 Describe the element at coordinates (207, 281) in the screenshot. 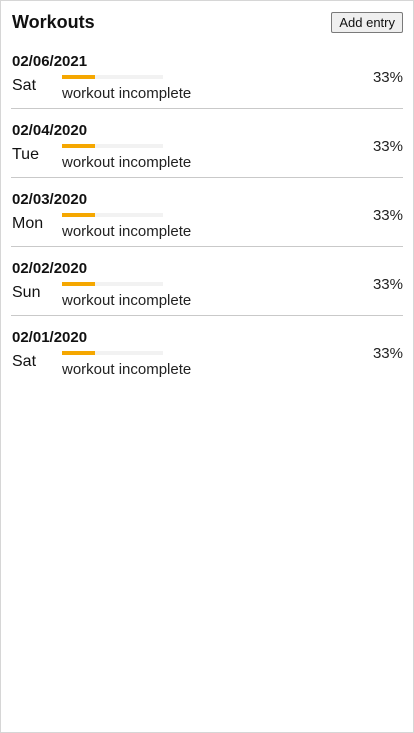

I see `workout-row: 02/02/2020 Sun workout incomplete 33%` at that location.